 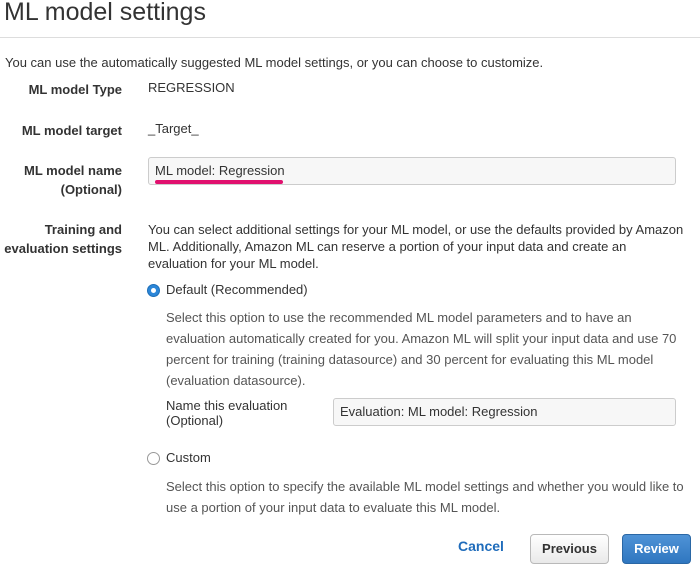 I want to click on custom-radio, so click(x=153, y=458).